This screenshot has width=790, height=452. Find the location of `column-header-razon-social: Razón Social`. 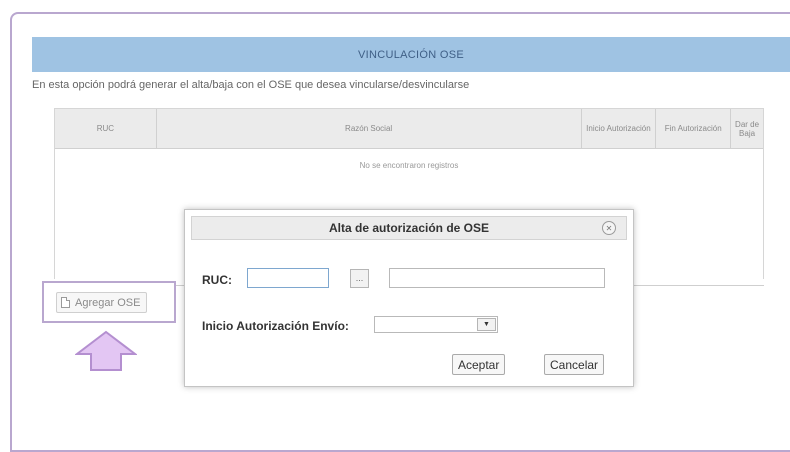

column-header-razon-social: Razón Social is located at coordinates (369, 128).